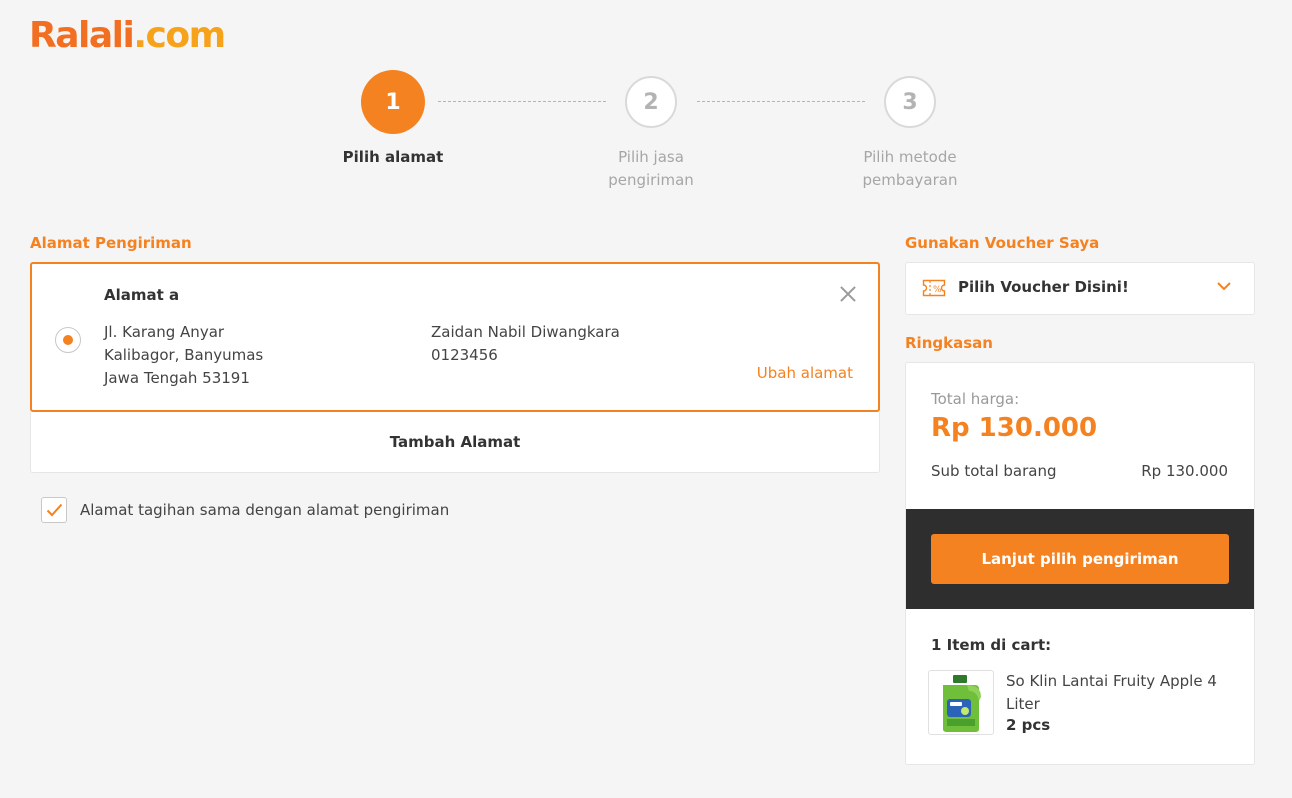  I want to click on close-icon, so click(848, 294).